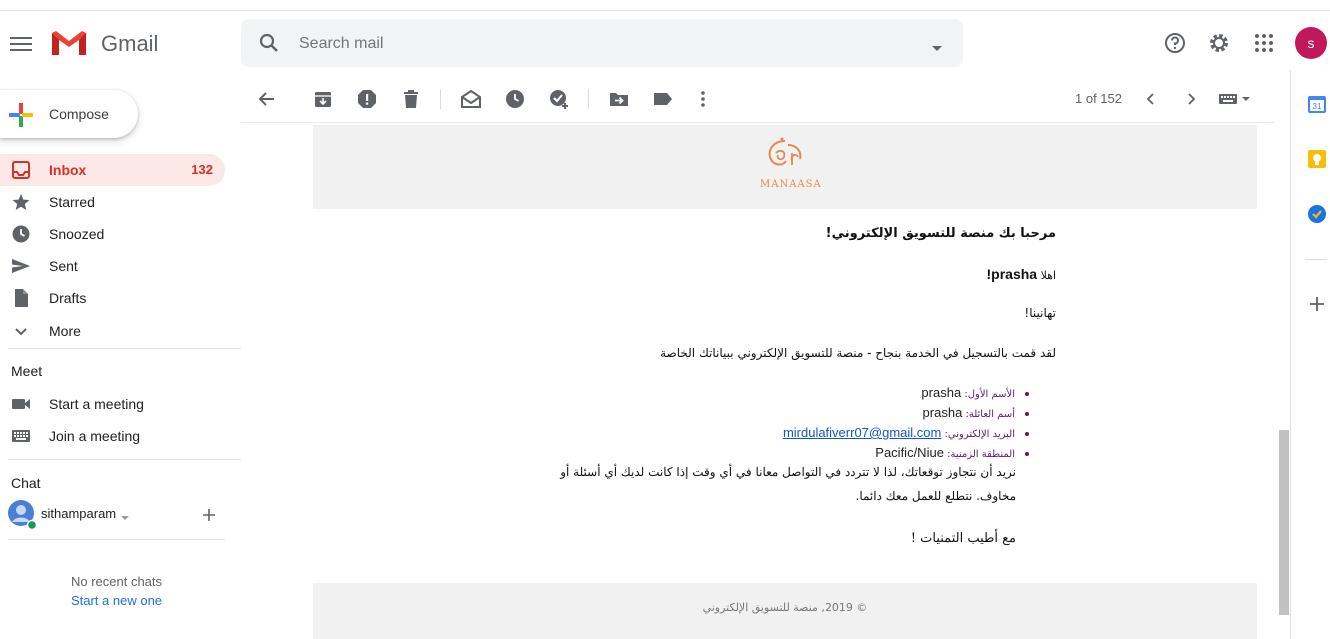 The height and width of the screenshot is (639, 1330). I want to click on mark-unread-icon, so click(471, 99).